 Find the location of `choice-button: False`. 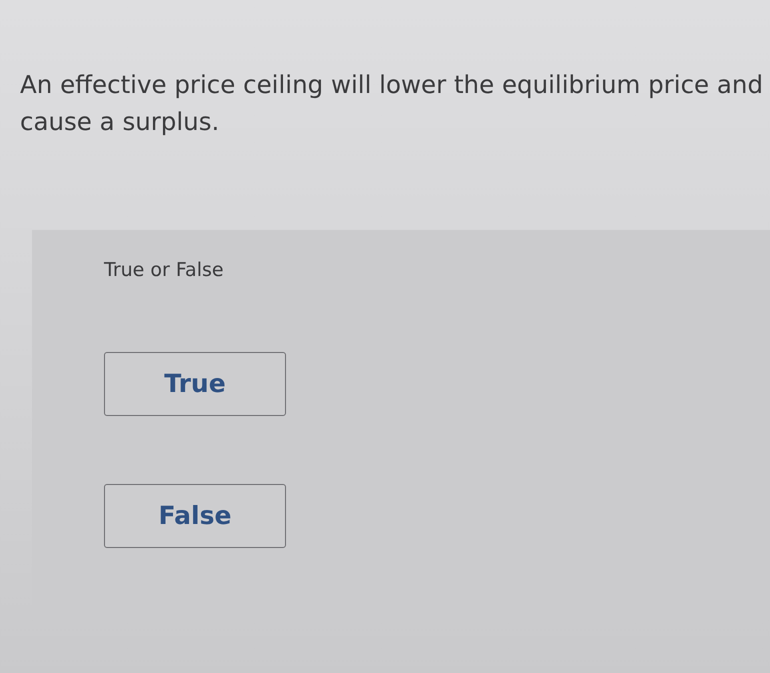

choice-button: False is located at coordinates (195, 516).